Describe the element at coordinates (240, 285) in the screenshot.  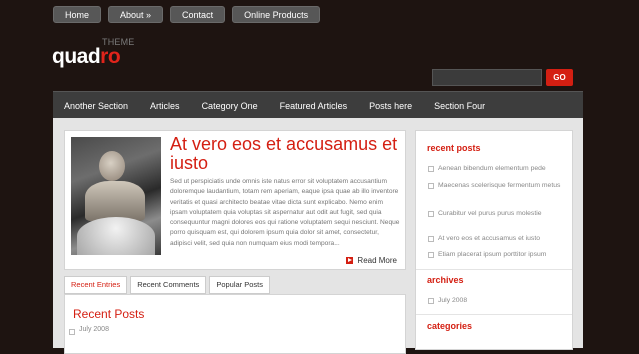
I see `tab-popular-posts: Popular Posts` at that location.